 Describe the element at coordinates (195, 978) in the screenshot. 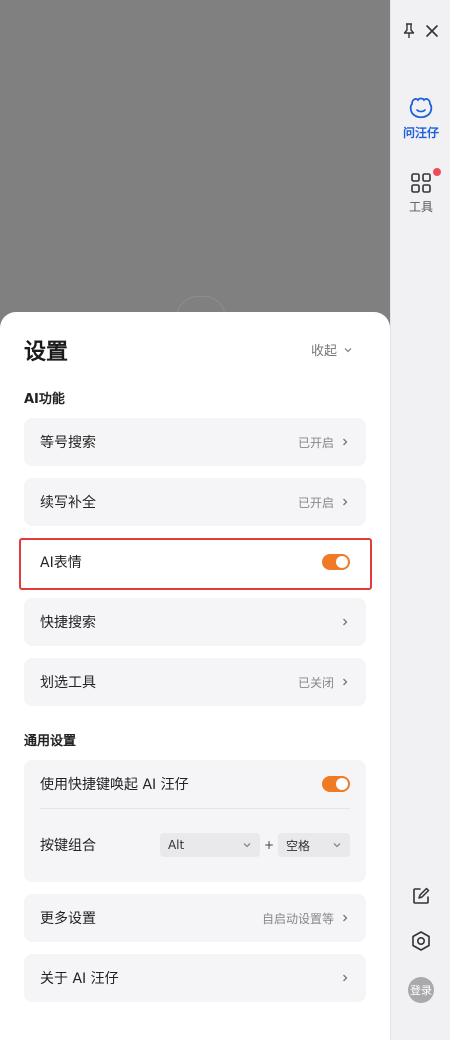

I see `row-about: 关于 AI 汪仔` at that location.